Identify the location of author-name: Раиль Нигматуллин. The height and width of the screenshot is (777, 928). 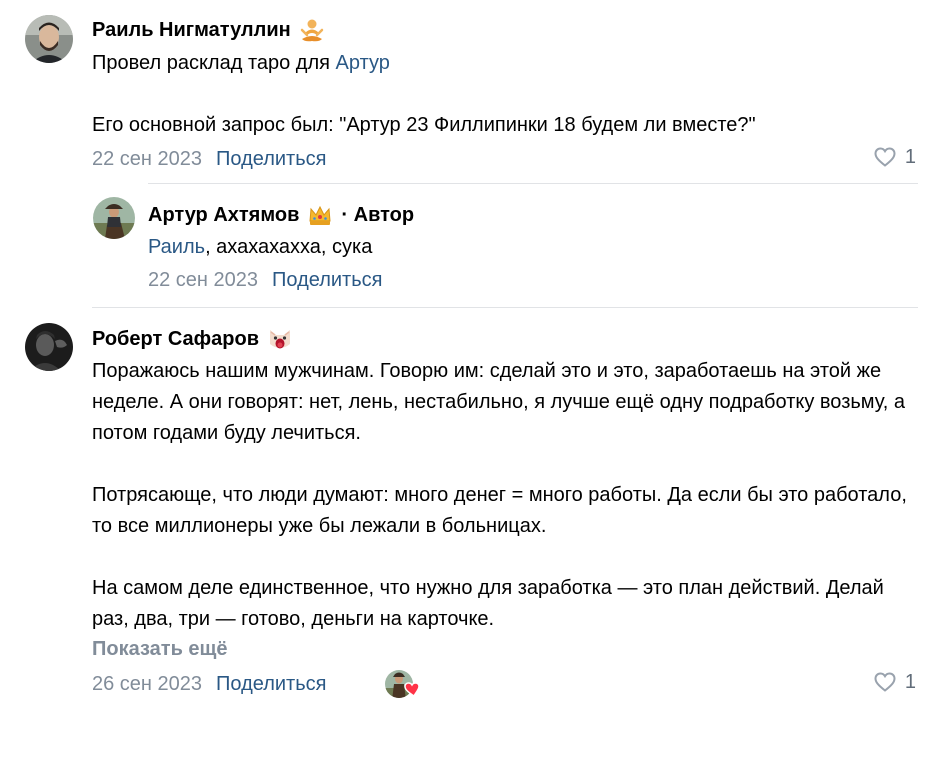
(191, 30).